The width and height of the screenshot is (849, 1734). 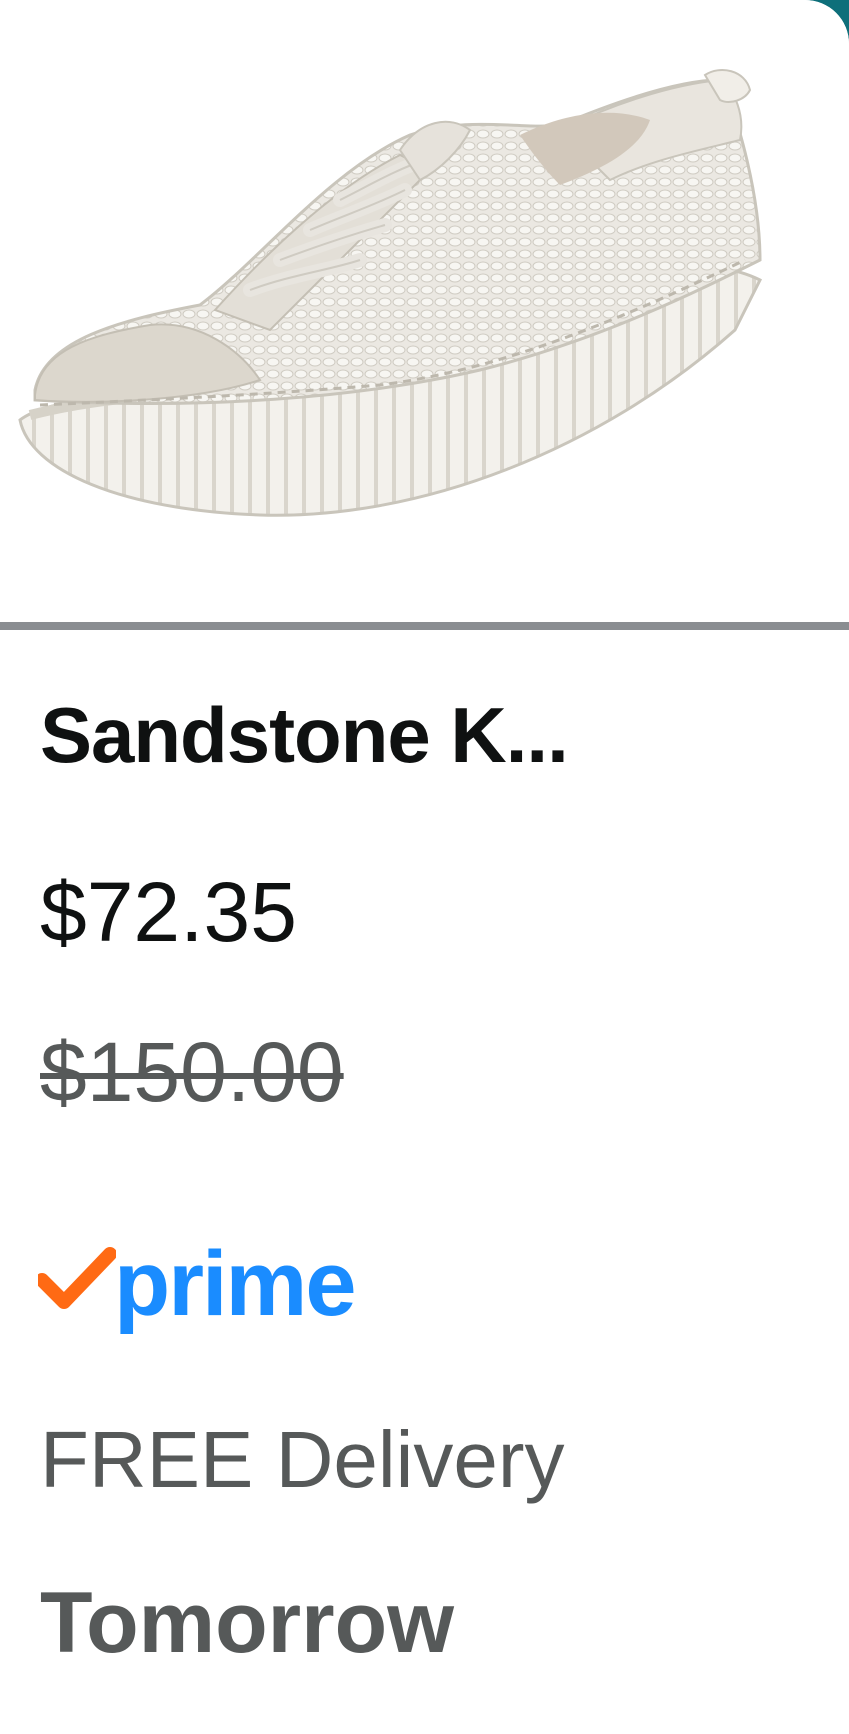 I want to click on delivery-date: Tomorrow, so click(x=247, y=1623).